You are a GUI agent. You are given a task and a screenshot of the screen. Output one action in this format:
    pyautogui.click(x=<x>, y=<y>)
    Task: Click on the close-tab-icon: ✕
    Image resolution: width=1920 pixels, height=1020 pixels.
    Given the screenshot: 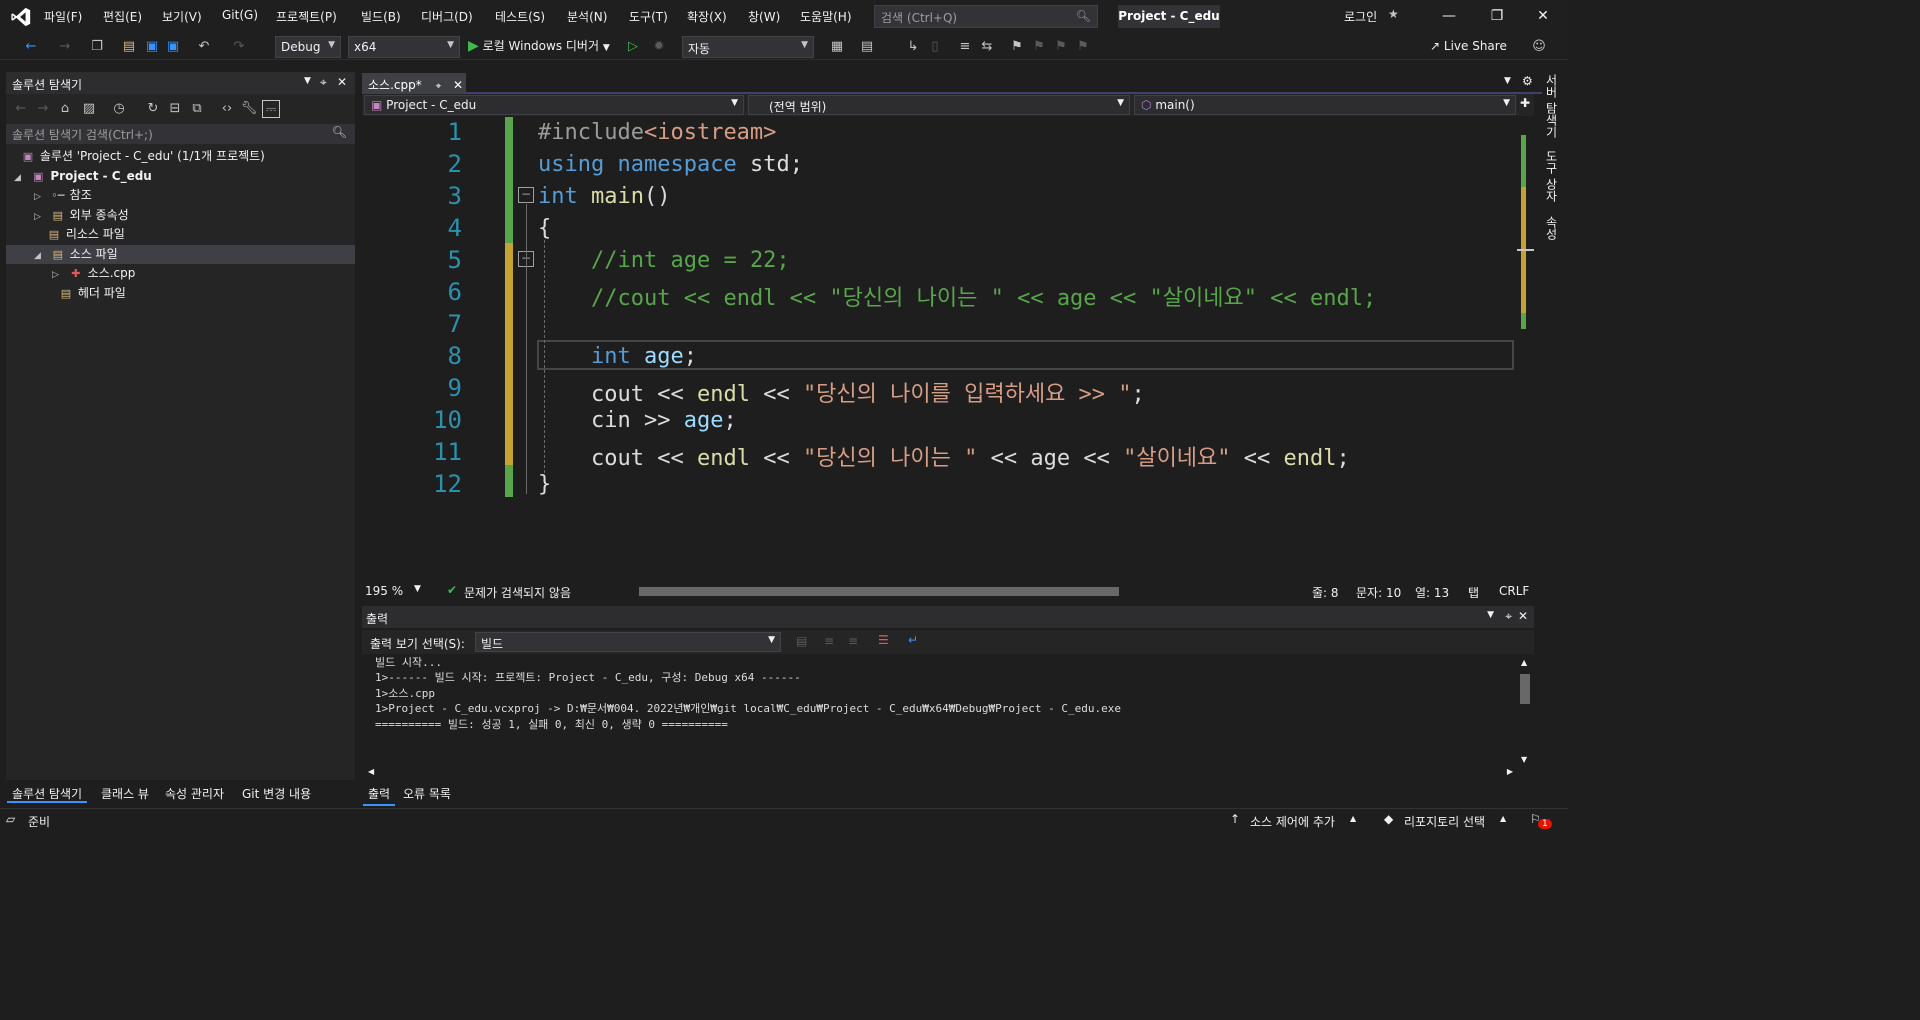 What is the action you would take?
    pyautogui.click(x=458, y=85)
    